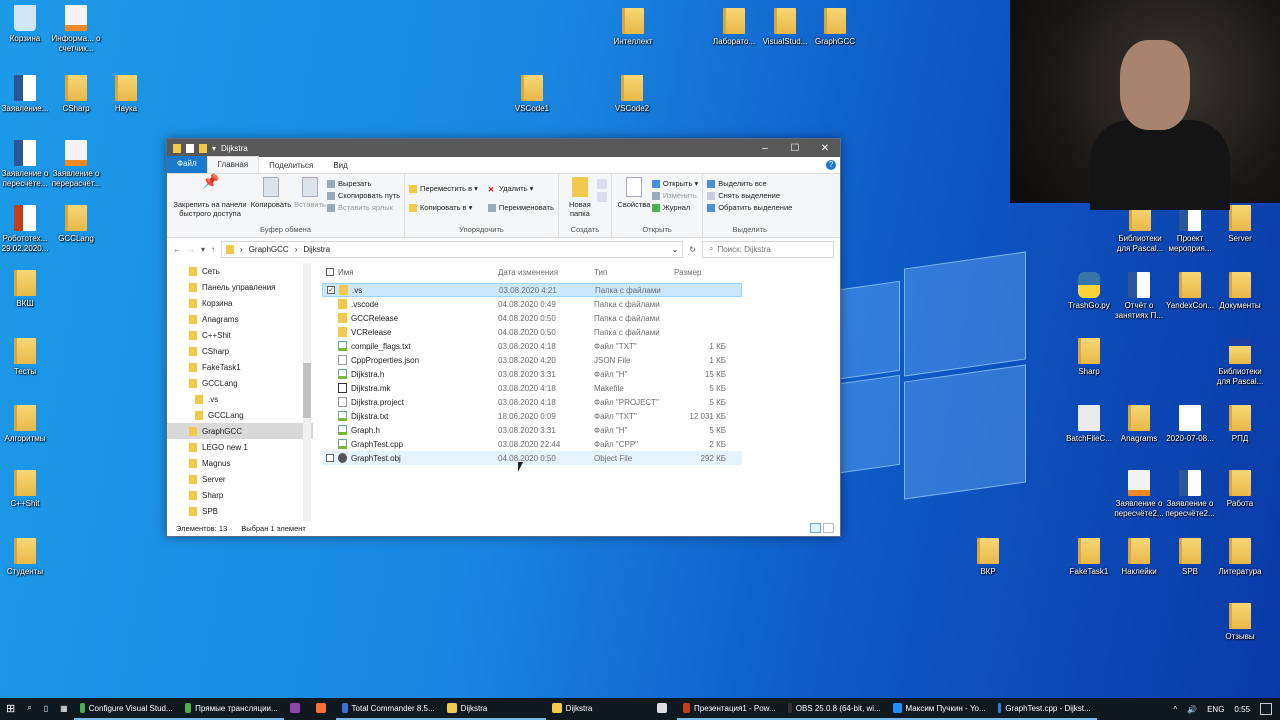  I want to click on desktop-icon: Алгоритмы, so click(25, 424).